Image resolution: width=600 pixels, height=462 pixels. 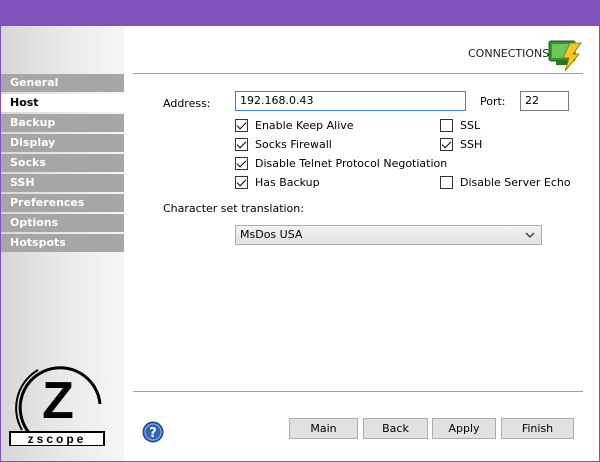 What do you see at coordinates (464, 428) in the screenshot?
I see `apply-button: Apply` at bounding box center [464, 428].